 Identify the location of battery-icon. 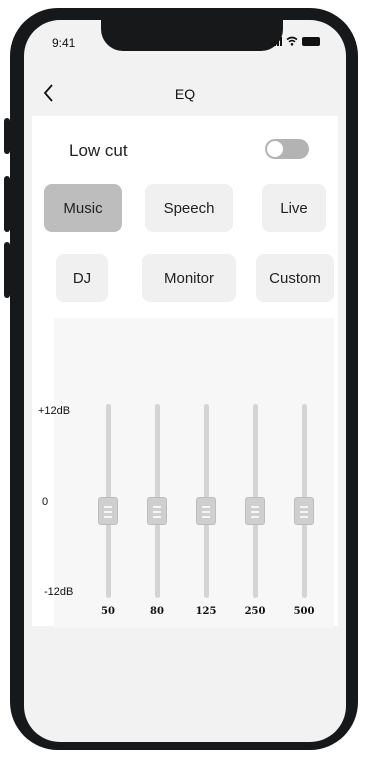
(311, 41).